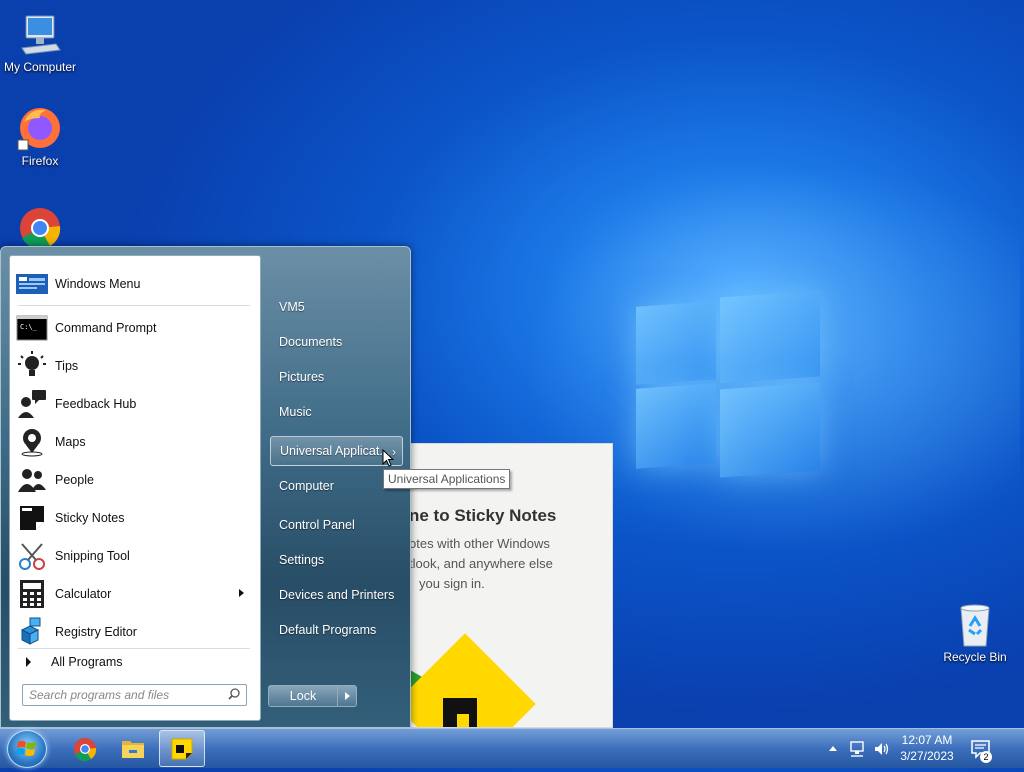 Image resolution: width=1024 pixels, height=772 pixels. Describe the element at coordinates (729, 385) in the screenshot. I see `windows-logo-wallpaper` at that location.